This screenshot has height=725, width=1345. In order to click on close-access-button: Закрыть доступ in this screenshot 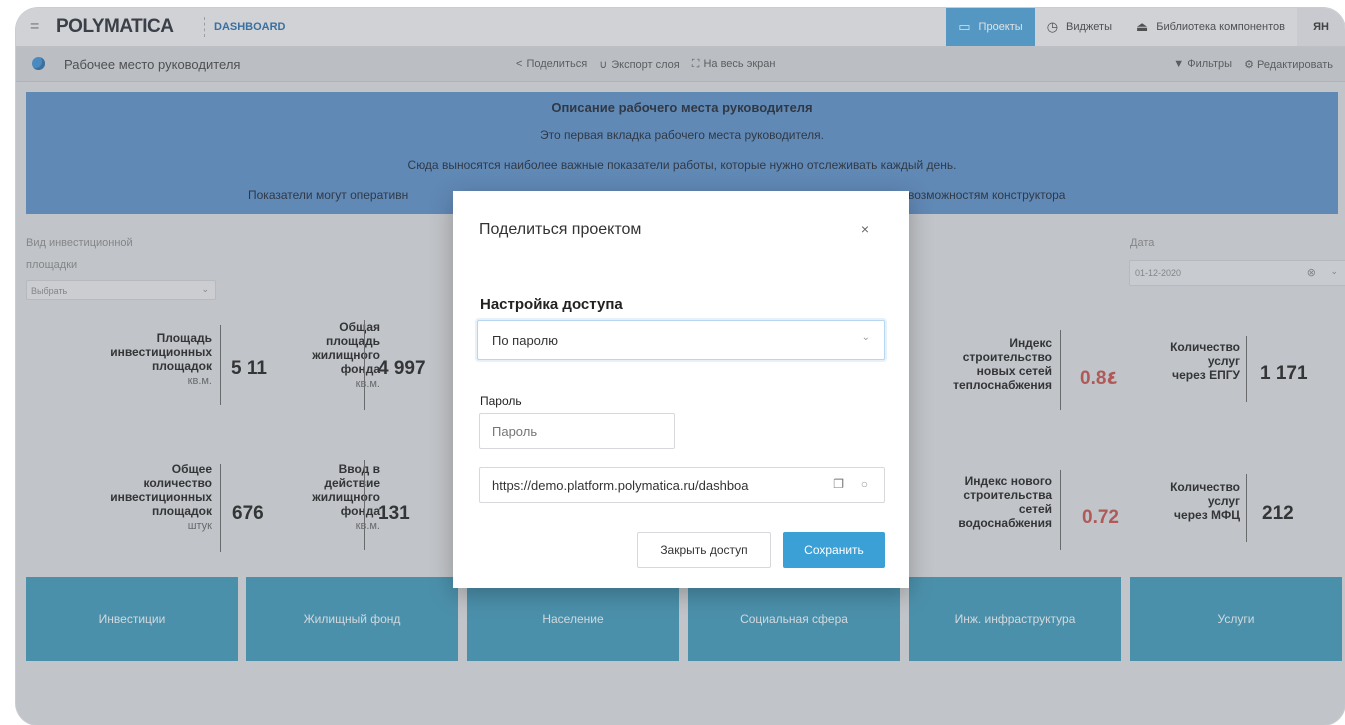, I will do `click(704, 550)`.